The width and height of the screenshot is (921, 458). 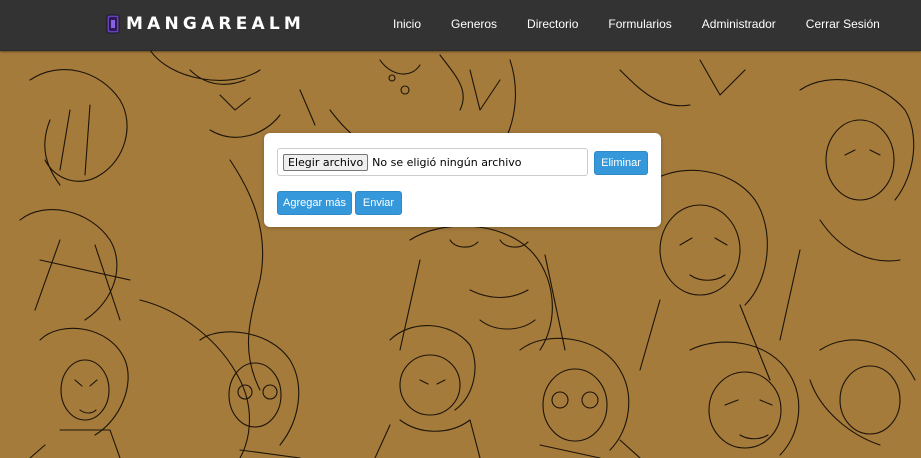 What do you see at coordinates (843, 24) in the screenshot?
I see `nav-link-cerrar-sesion: Cerrar Sesión` at bounding box center [843, 24].